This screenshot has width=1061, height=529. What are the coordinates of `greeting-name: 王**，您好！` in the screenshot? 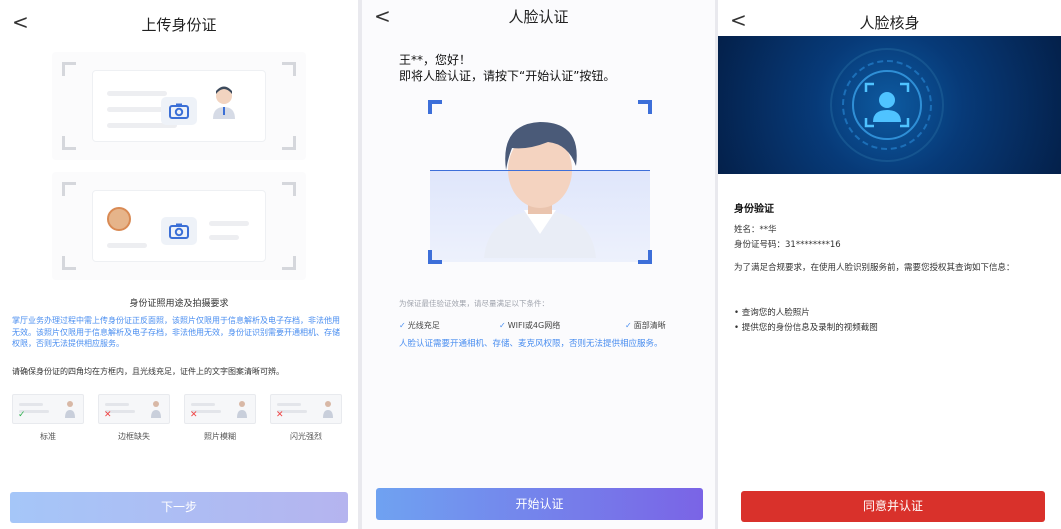 It's located at (435, 60).